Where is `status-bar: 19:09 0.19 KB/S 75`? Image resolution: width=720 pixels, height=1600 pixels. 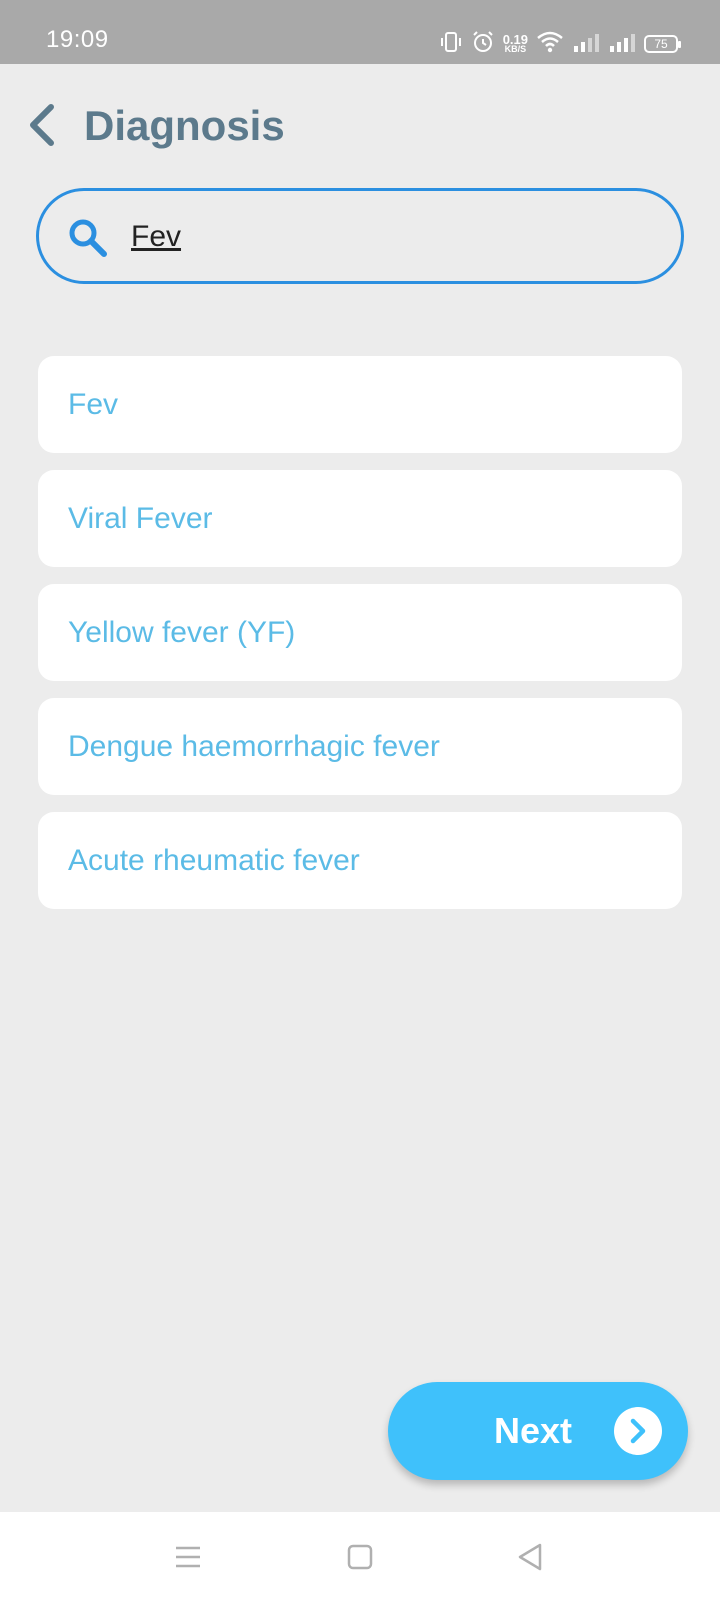
status-bar: 19:09 0.19 KB/S 75 is located at coordinates (360, 32).